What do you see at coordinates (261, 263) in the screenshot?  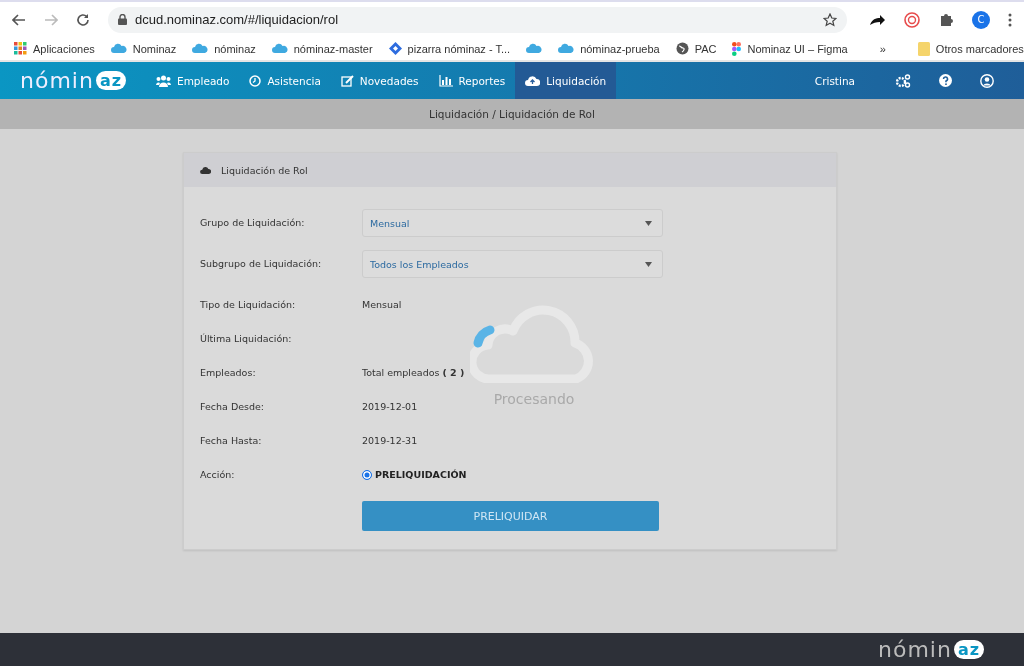 I see `field-label: Subgrupo de Liquidación:` at bounding box center [261, 263].